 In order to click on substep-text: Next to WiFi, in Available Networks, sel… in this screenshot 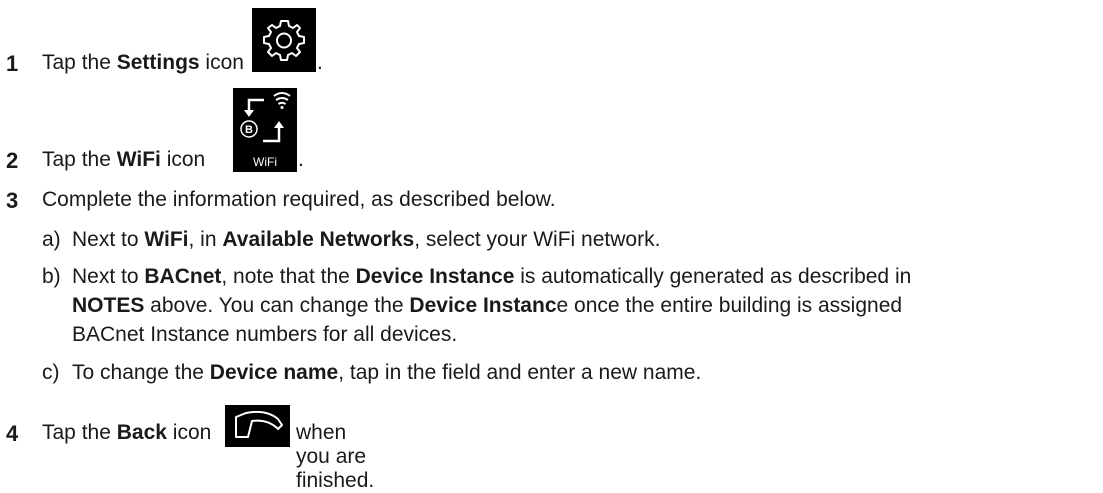, I will do `click(366, 240)`.